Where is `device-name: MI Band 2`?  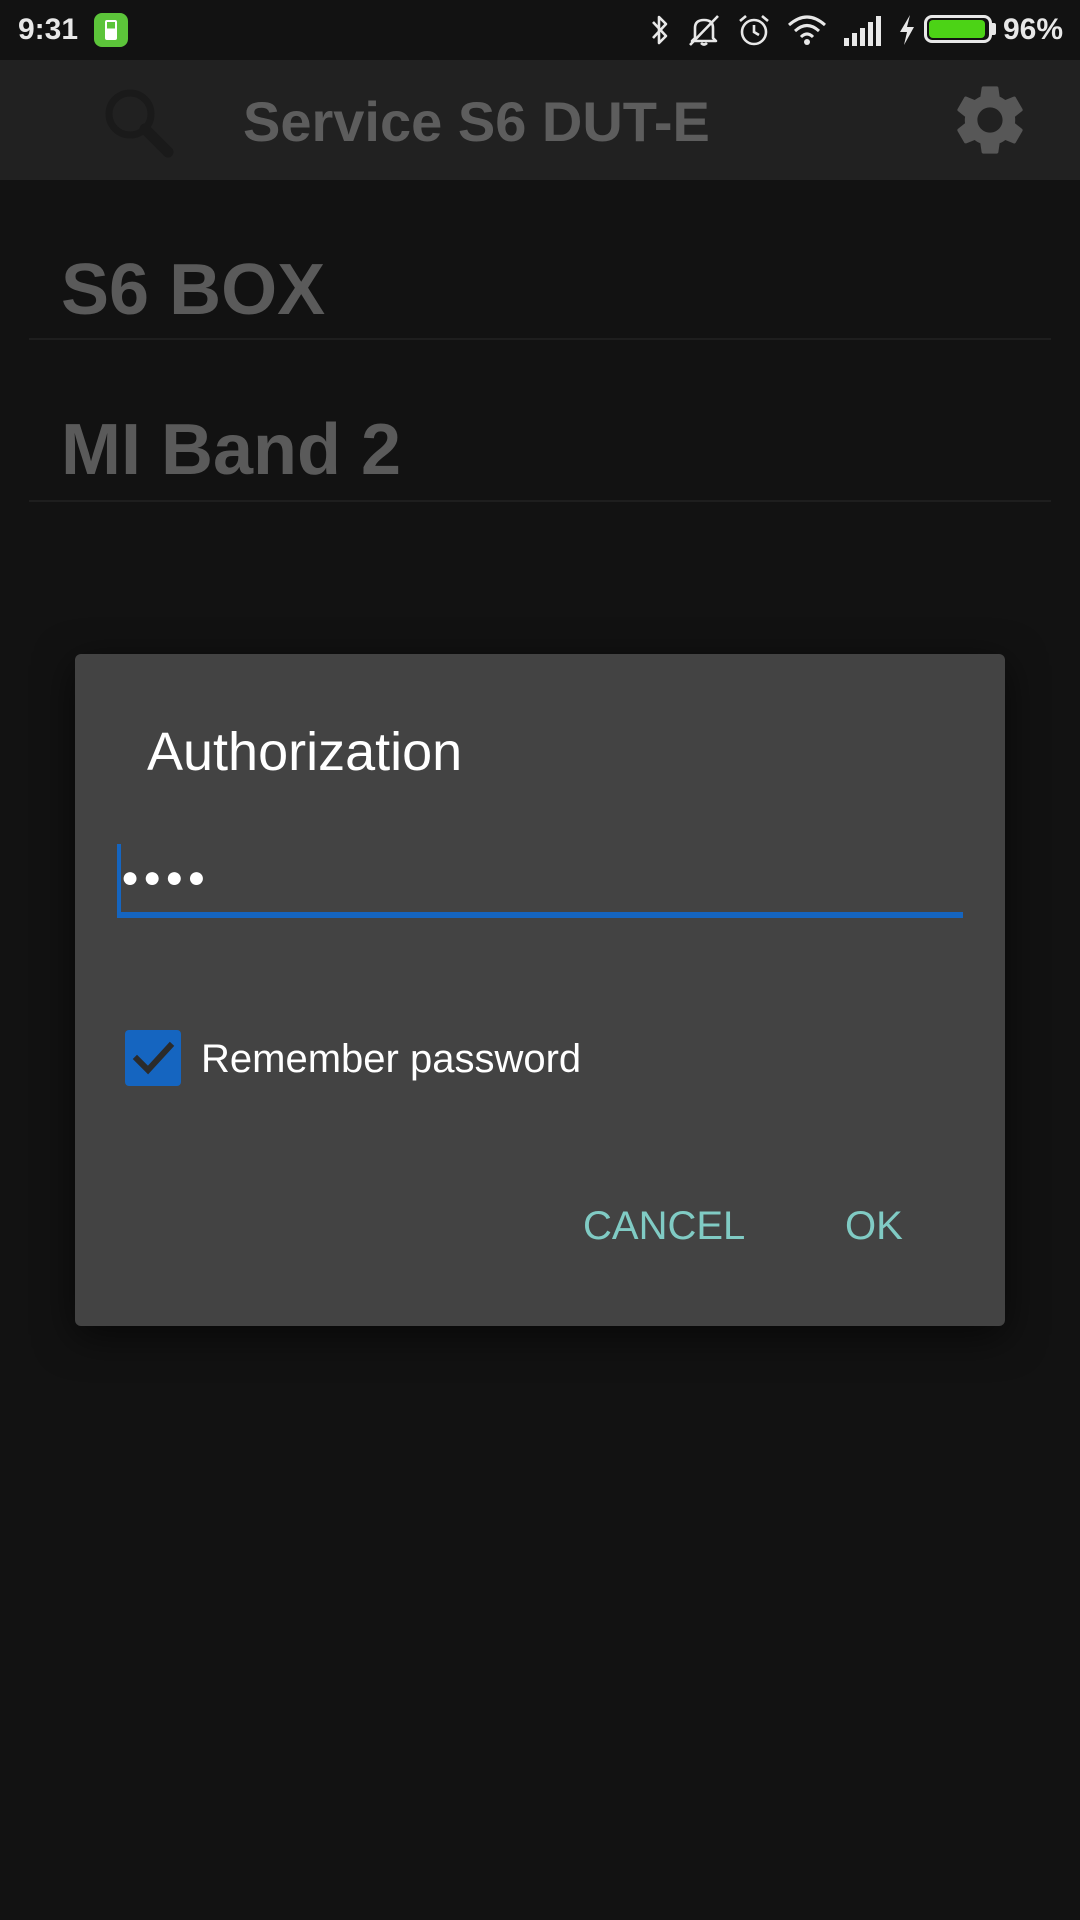 device-name: MI Band 2 is located at coordinates (231, 450).